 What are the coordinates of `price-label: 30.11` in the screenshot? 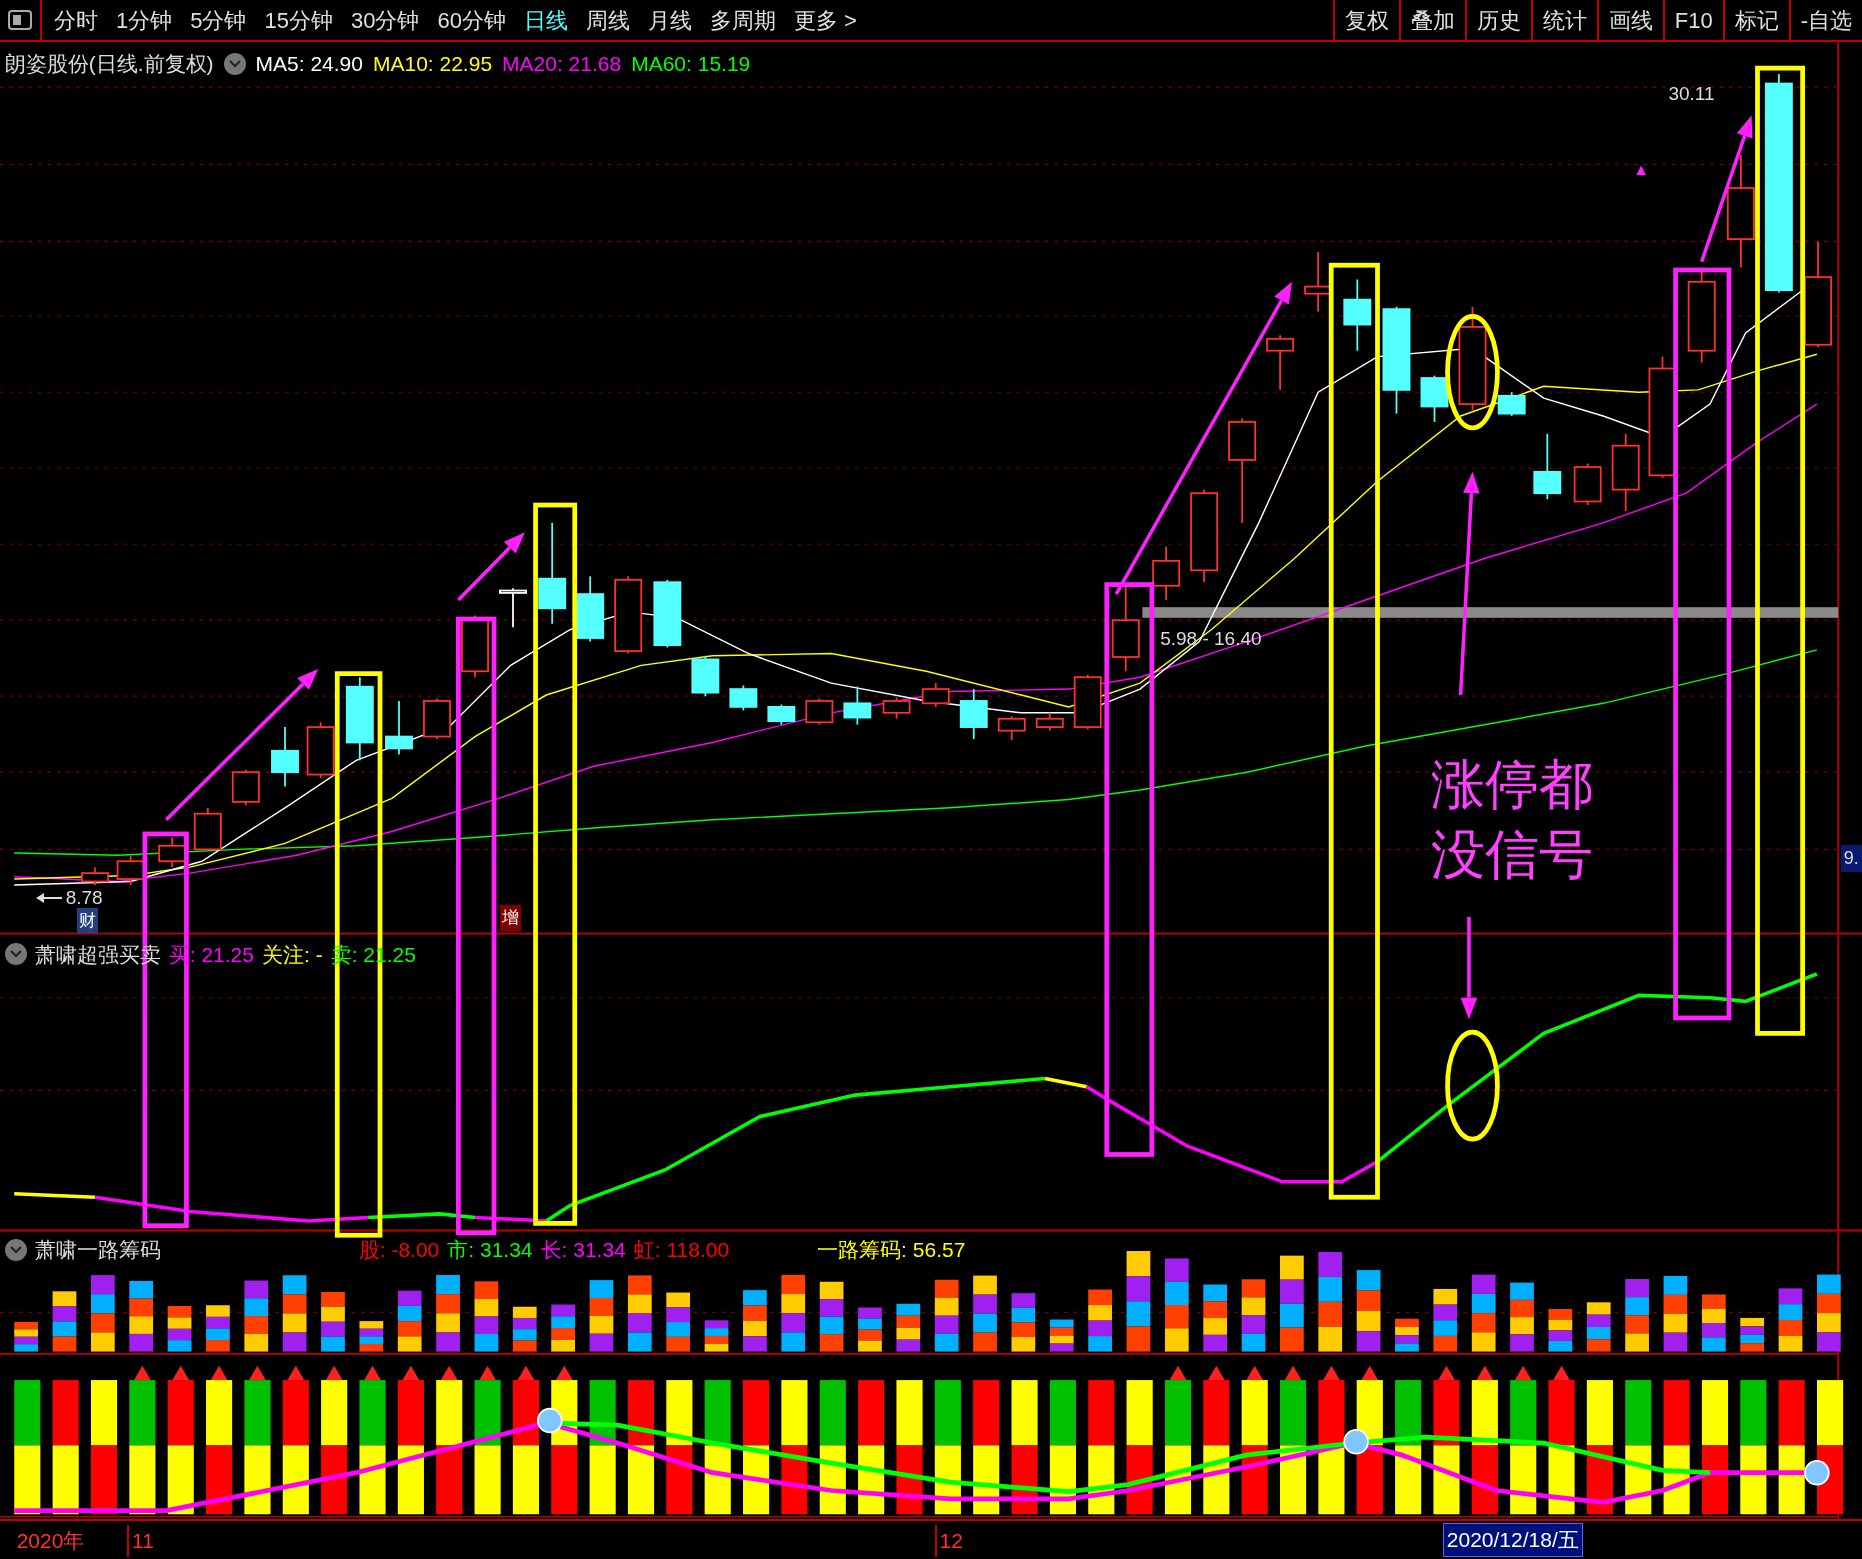 It's located at (1691, 94).